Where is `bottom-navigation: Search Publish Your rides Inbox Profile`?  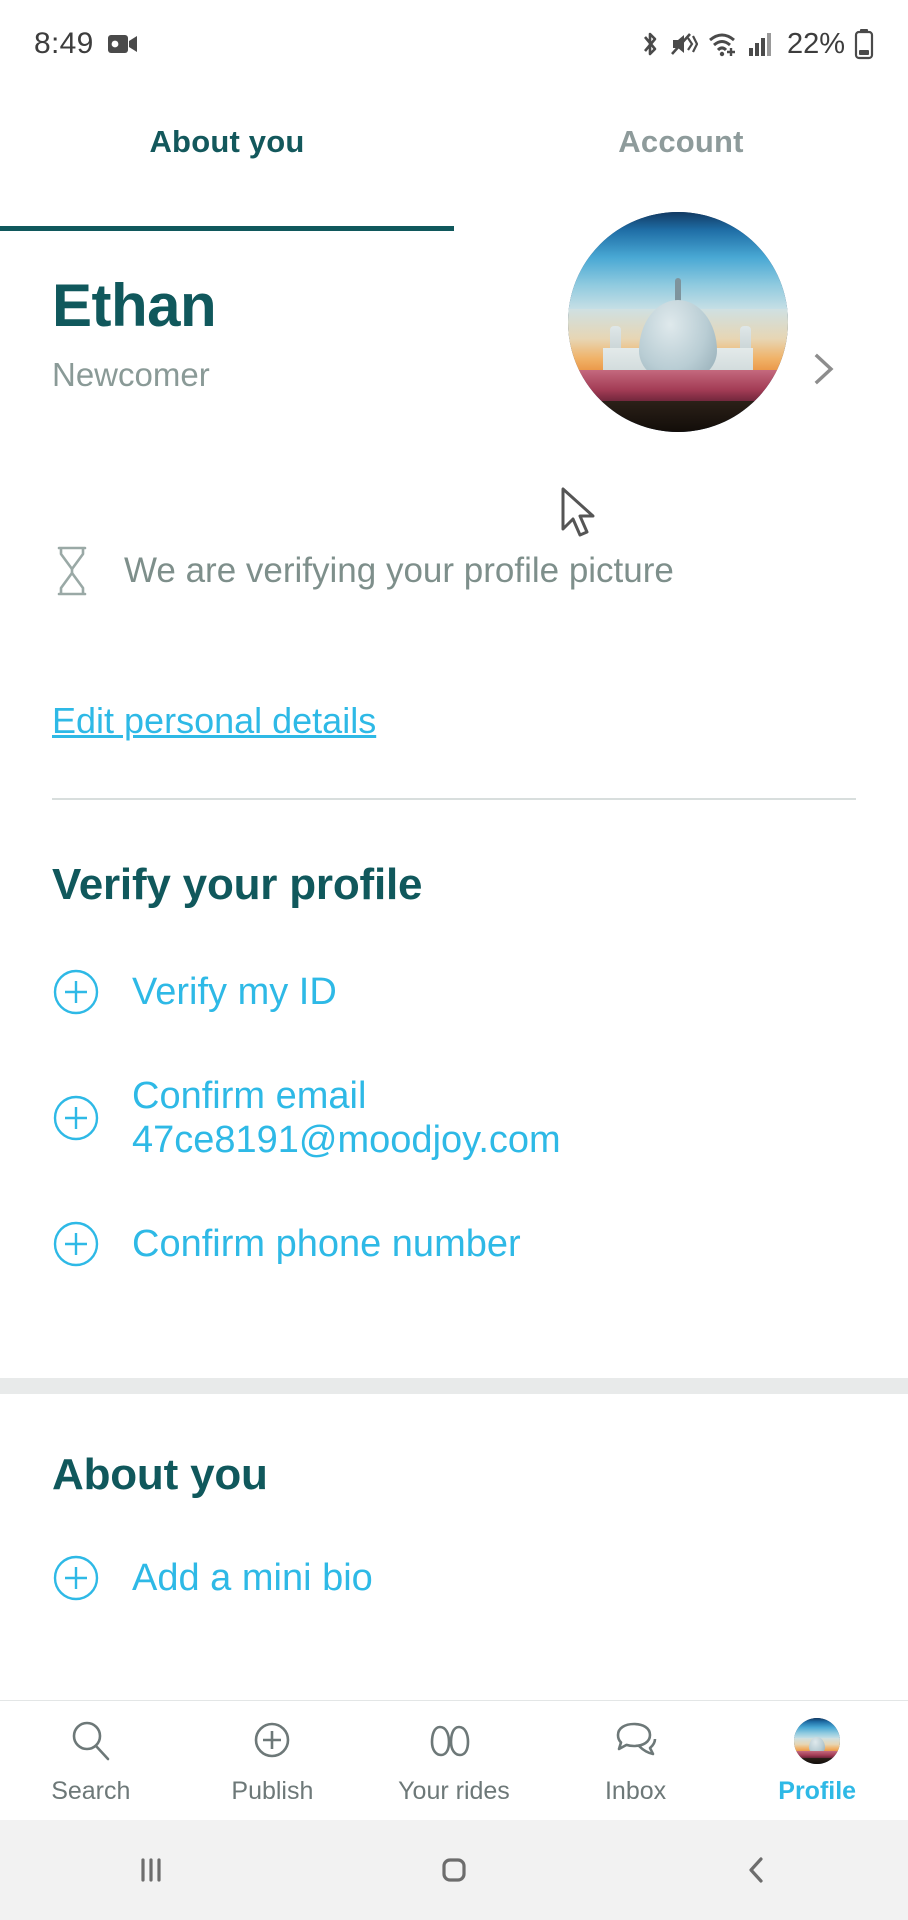
bottom-navigation: Search Publish Your rides Inbox Profile is located at coordinates (454, 1760).